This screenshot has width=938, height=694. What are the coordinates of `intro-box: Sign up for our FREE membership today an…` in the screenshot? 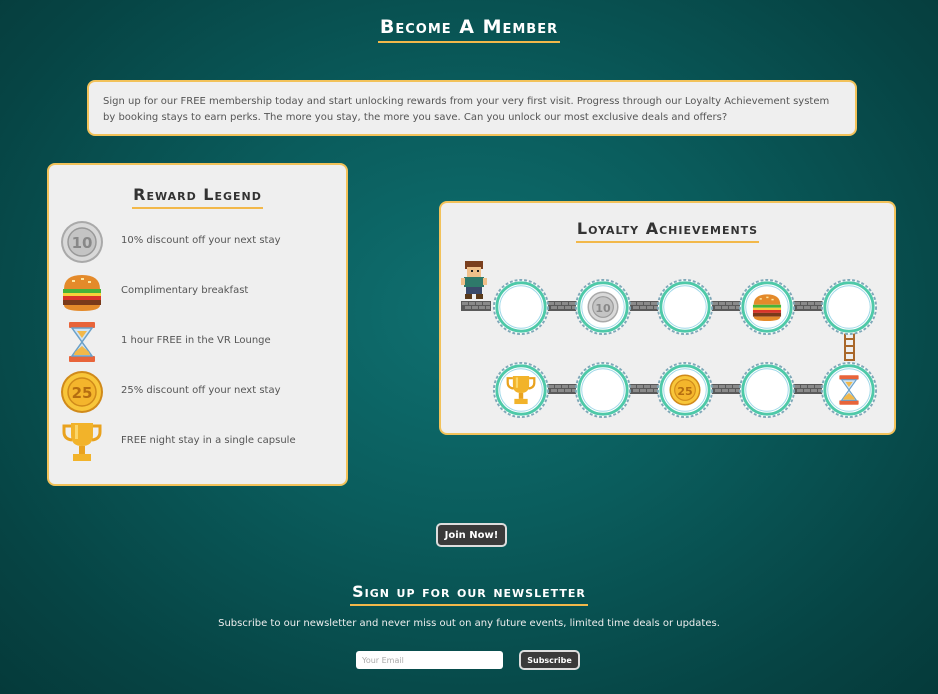 It's located at (472, 108).